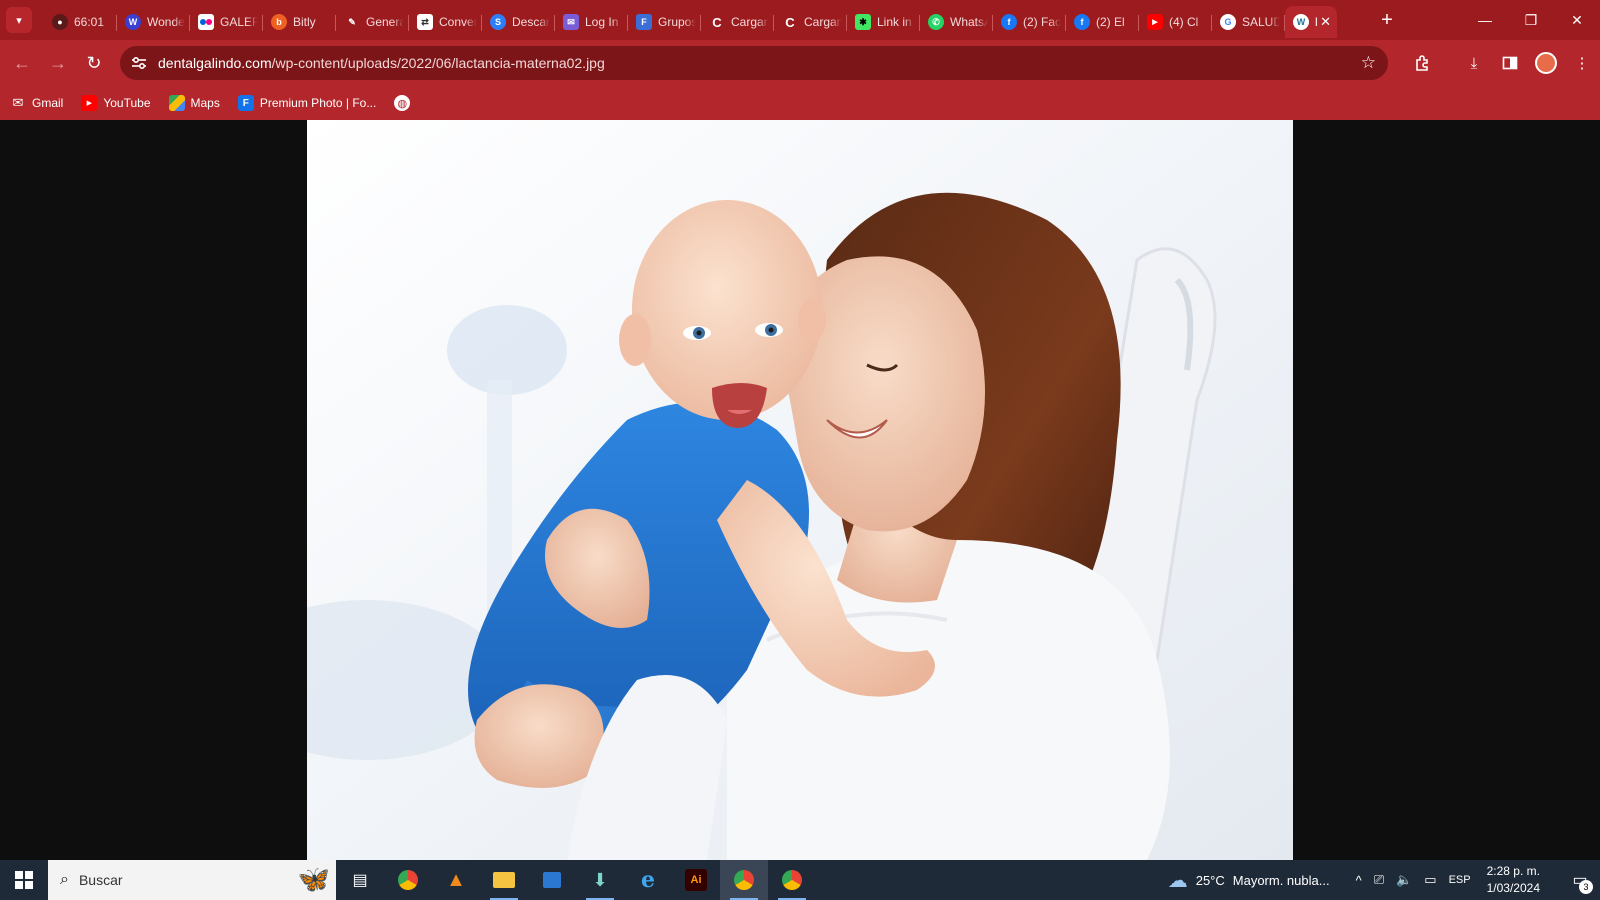 Image resolution: width=1600 pixels, height=900 pixels. Describe the element at coordinates (1248, 22) in the screenshot. I see `tab-16: G SALUD` at that location.